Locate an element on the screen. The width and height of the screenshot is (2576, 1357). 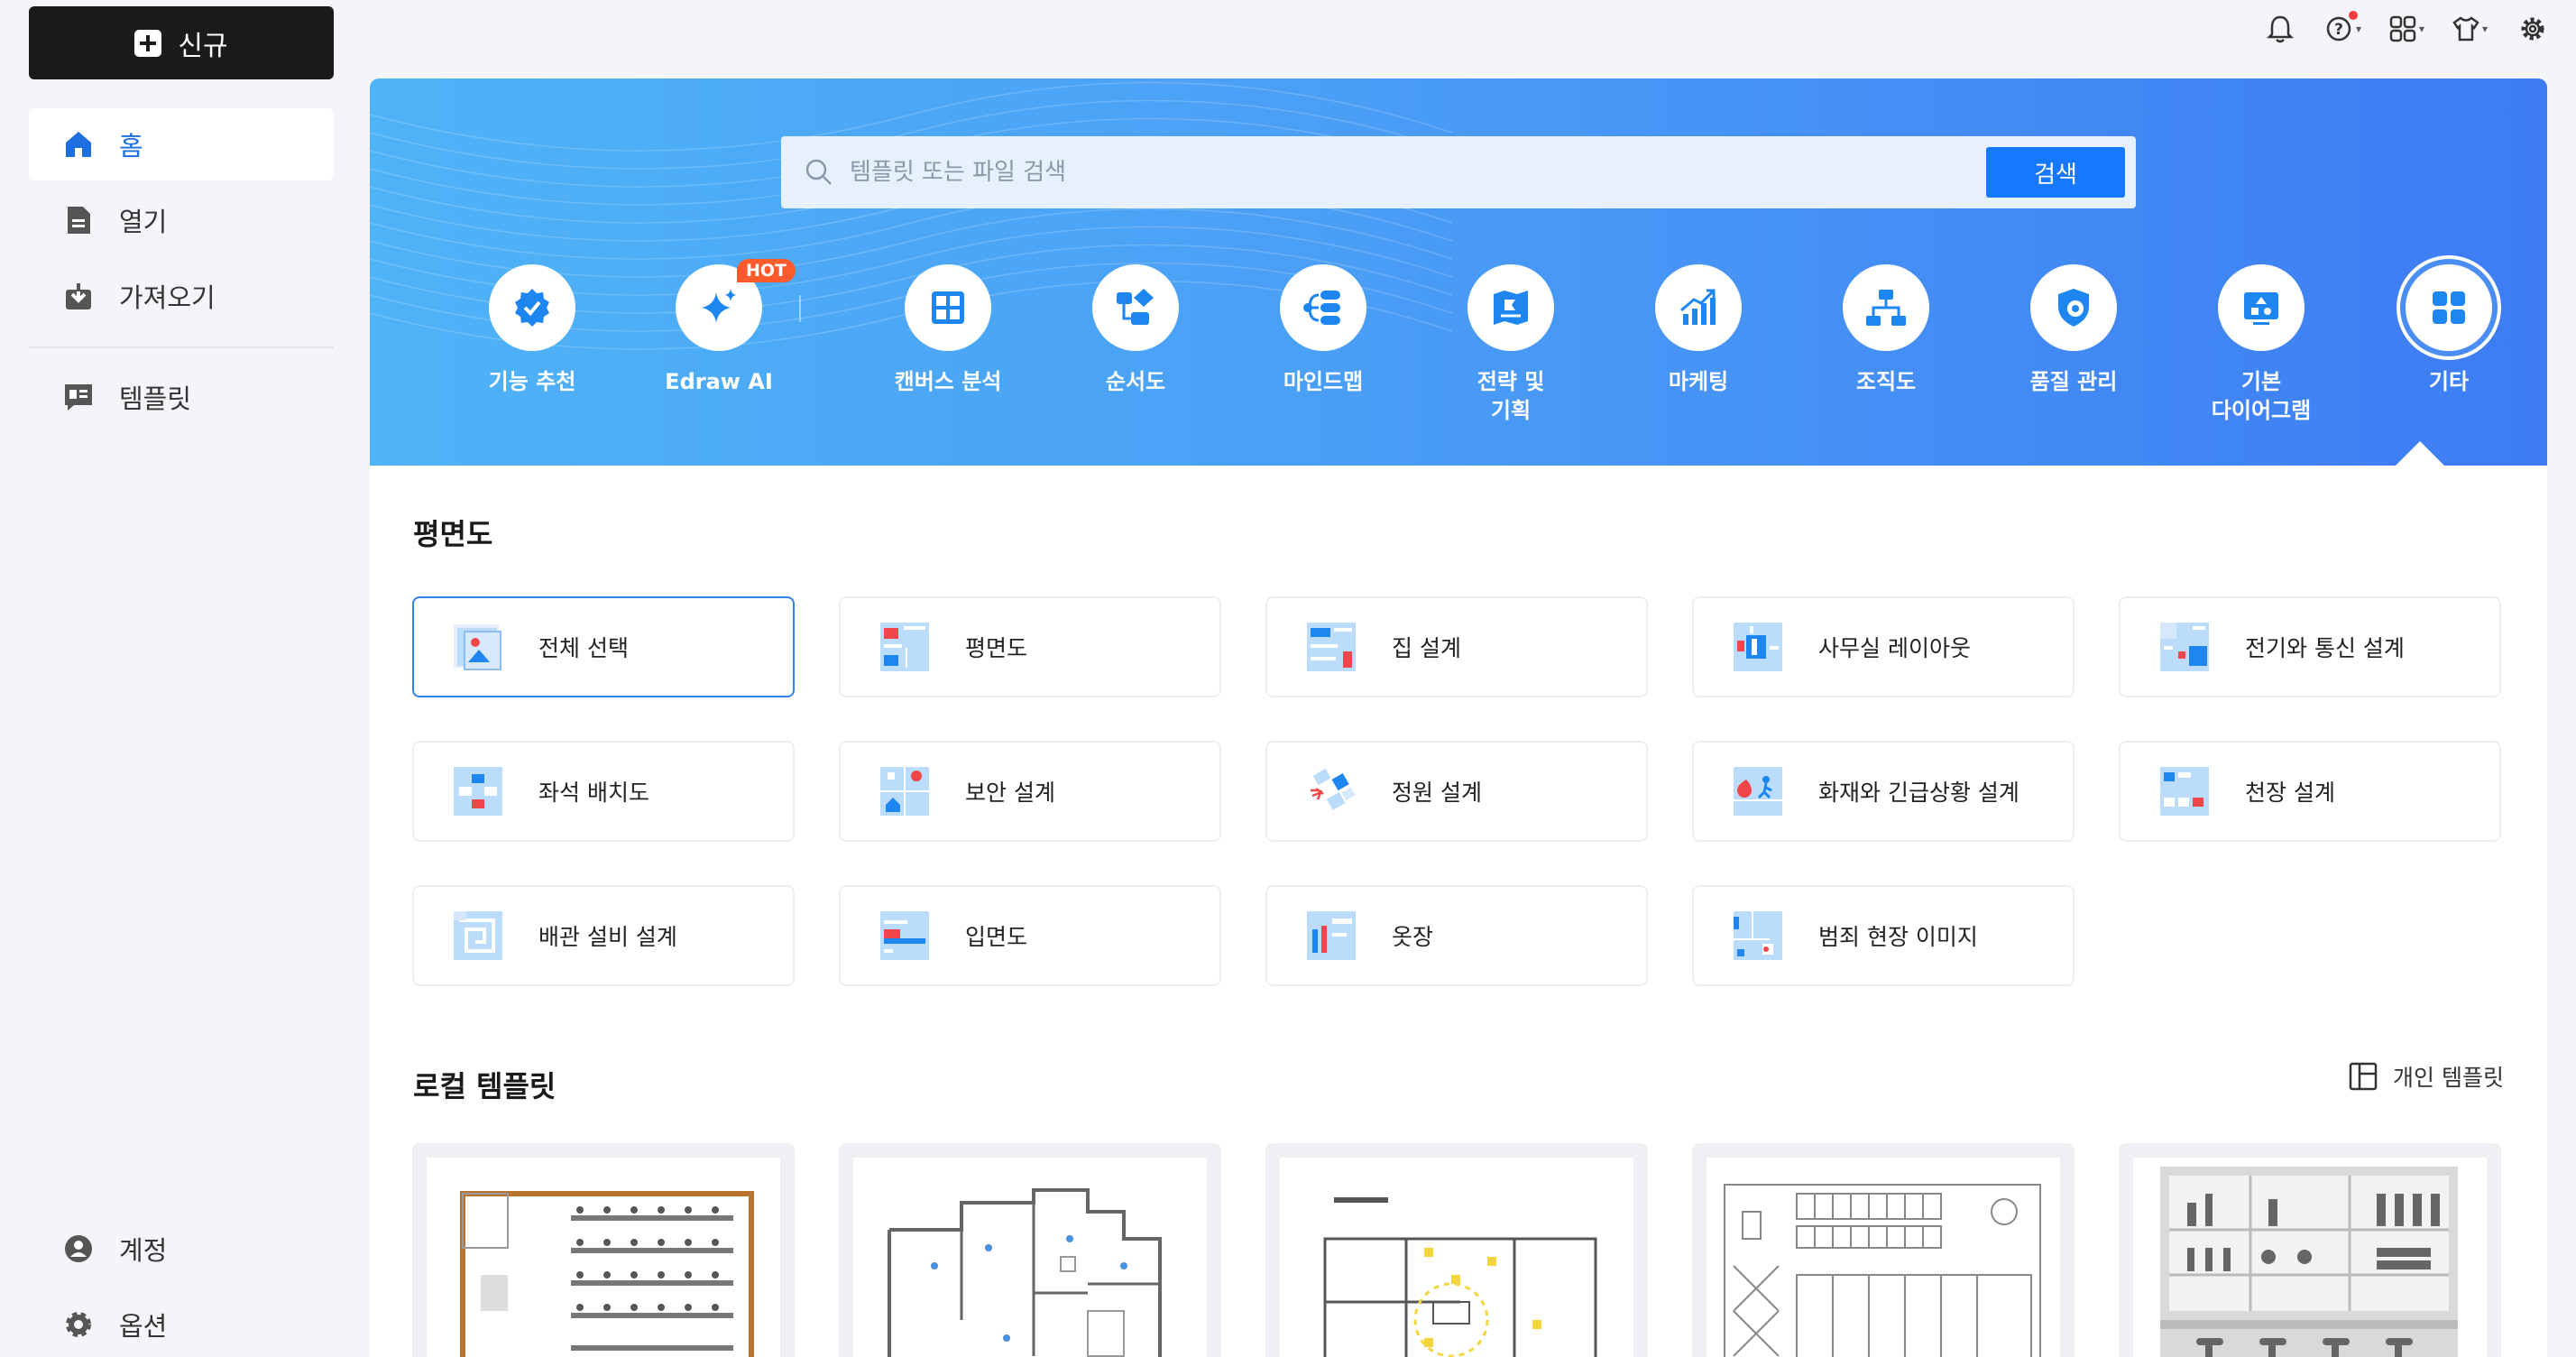
category-label: 기타 is located at coordinates (2449, 381).